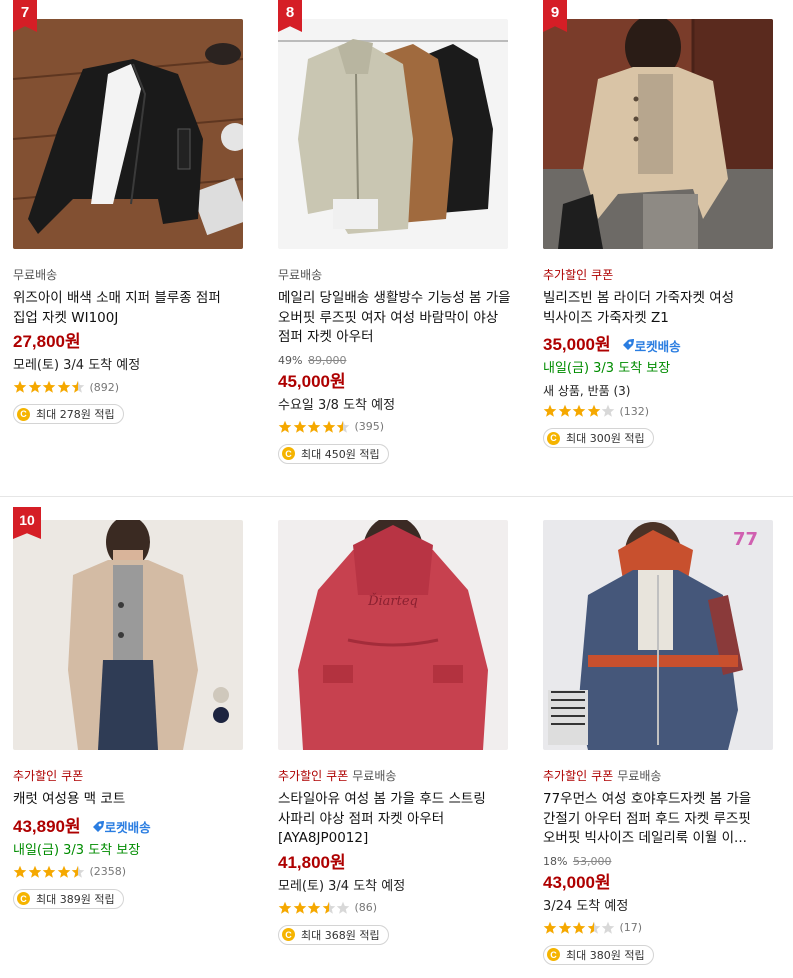 This screenshot has width=793, height=978. I want to click on cashback-badge: C 최대 278원 적립, so click(68, 414).